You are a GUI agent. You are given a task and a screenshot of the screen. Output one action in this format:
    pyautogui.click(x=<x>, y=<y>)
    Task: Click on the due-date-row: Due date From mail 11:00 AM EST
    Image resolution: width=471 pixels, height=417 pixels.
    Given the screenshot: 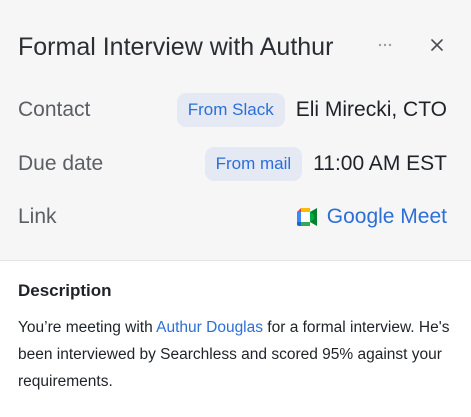 What is the action you would take?
    pyautogui.click(x=232, y=164)
    